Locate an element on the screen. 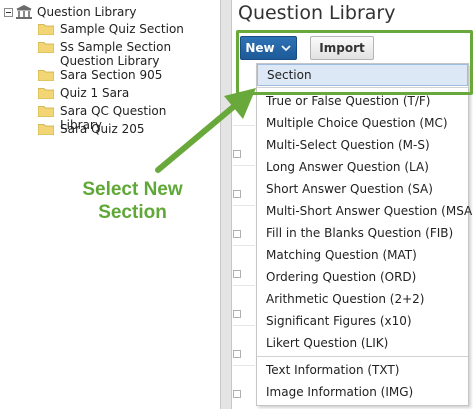  menu-item-label: Fill in the Blanks Question (FIB) is located at coordinates (360, 233).